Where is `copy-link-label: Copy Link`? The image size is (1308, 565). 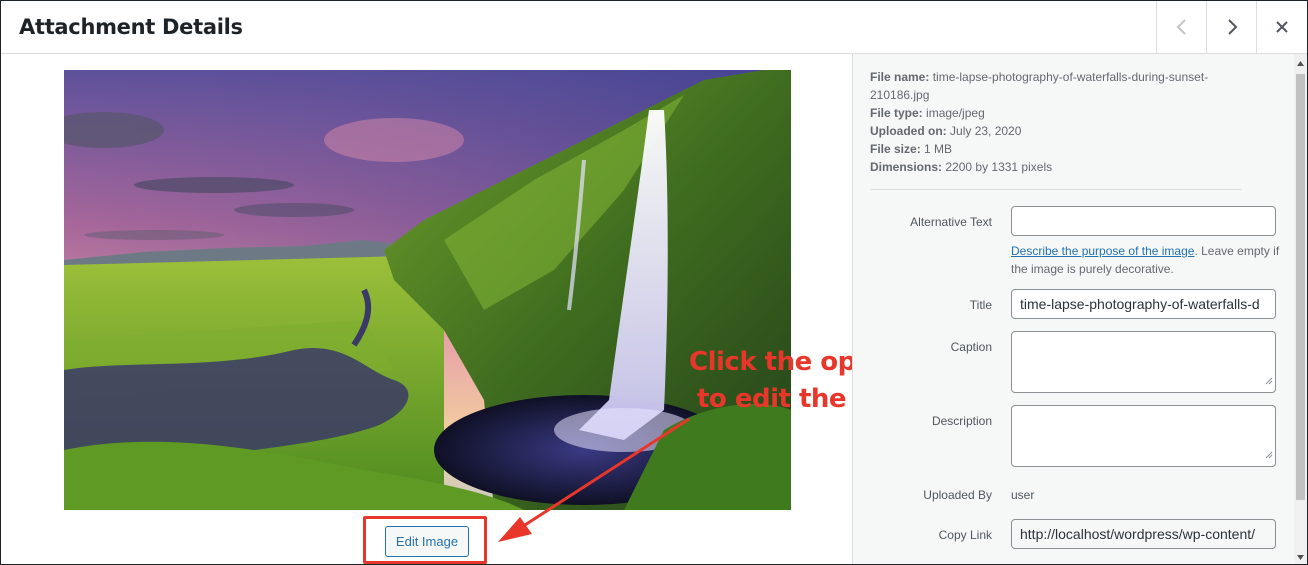
copy-link-label: Copy Link is located at coordinates (965, 535).